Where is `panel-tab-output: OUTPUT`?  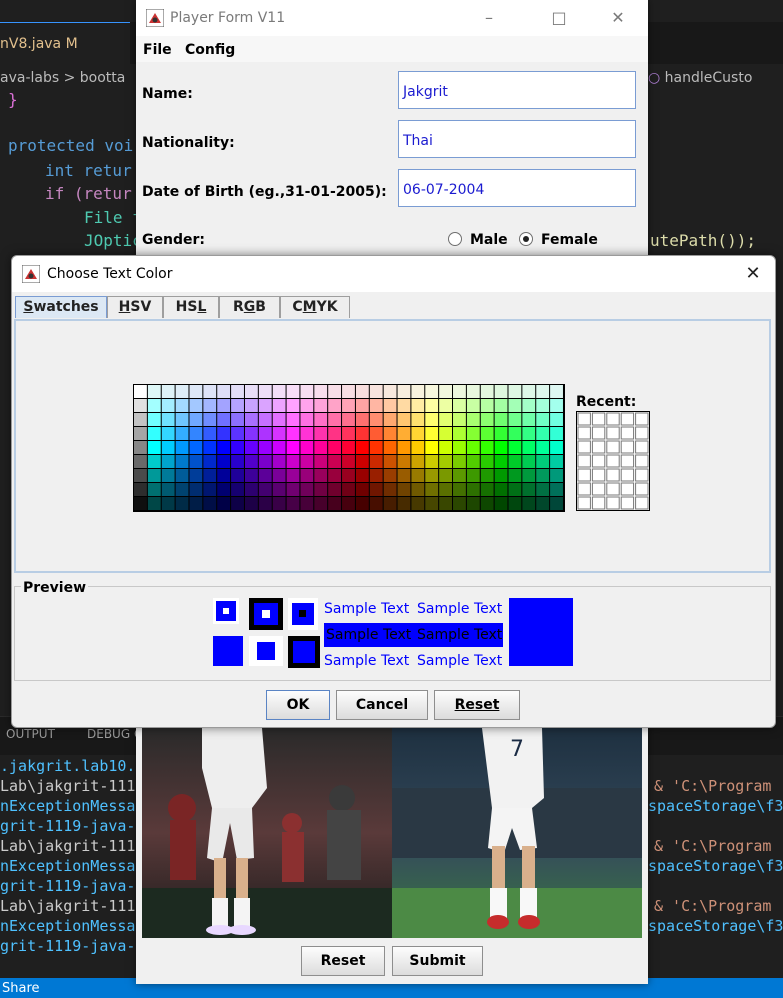 panel-tab-output: OUTPUT is located at coordinates (30, 734).